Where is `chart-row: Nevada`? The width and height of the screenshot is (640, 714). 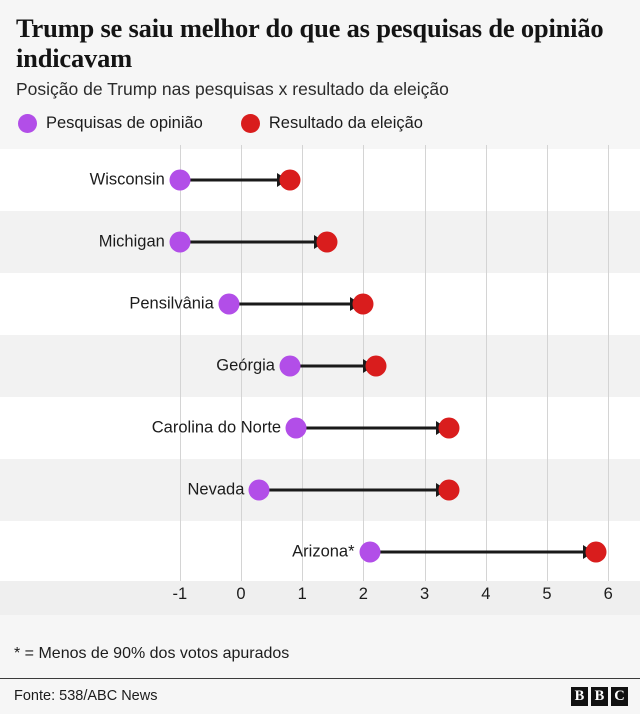 chart-row: Nevada is located at coordinates (320, 490).